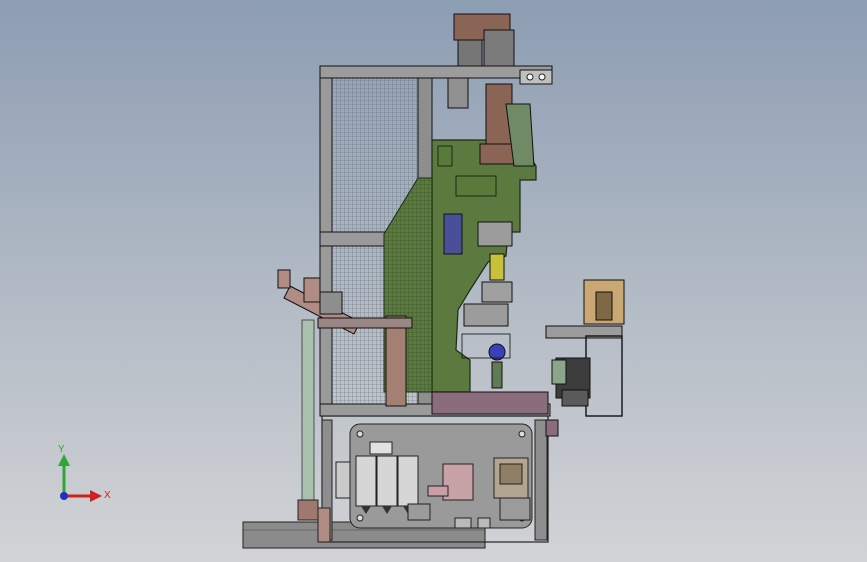  Describe the element at coordinates (84, 473) in the screenshot. I see `coordinate-triad: Y X` at that location.